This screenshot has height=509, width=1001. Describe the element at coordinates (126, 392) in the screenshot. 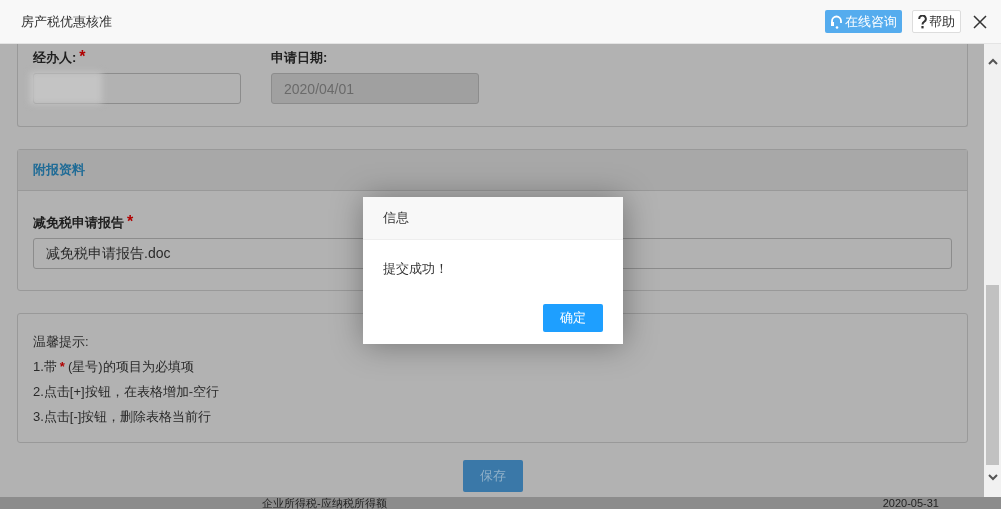

I see `tip-text: 2.点击[+]按钮，在表格增加-空行` at that location.